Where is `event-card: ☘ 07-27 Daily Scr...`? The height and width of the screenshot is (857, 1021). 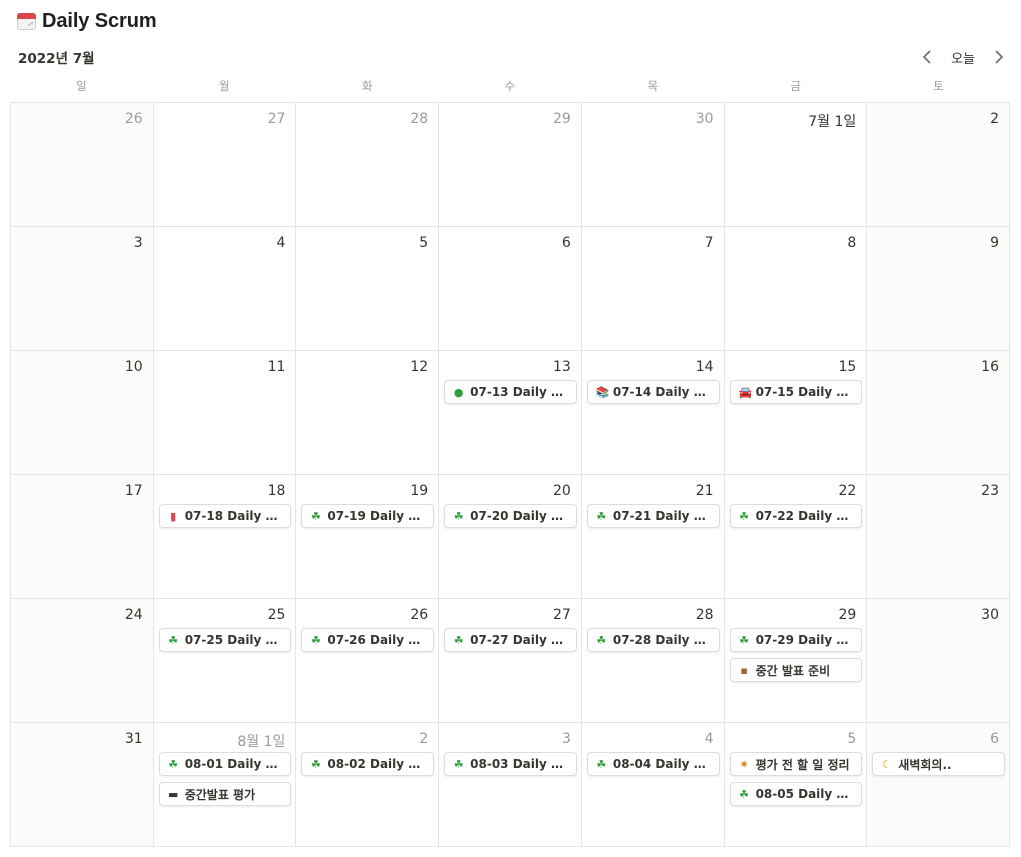
event-card: ☘ 07-27 Daily Scr... is located at coordinates (510, 640).